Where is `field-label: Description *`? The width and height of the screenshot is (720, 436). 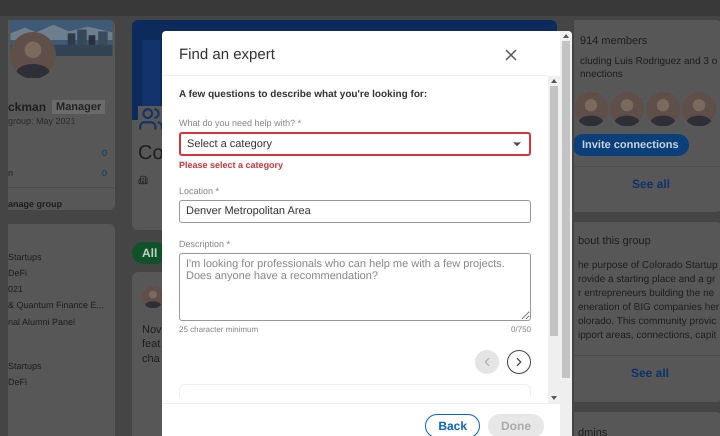
field-label: Description * is located at coordinates (205, 243).